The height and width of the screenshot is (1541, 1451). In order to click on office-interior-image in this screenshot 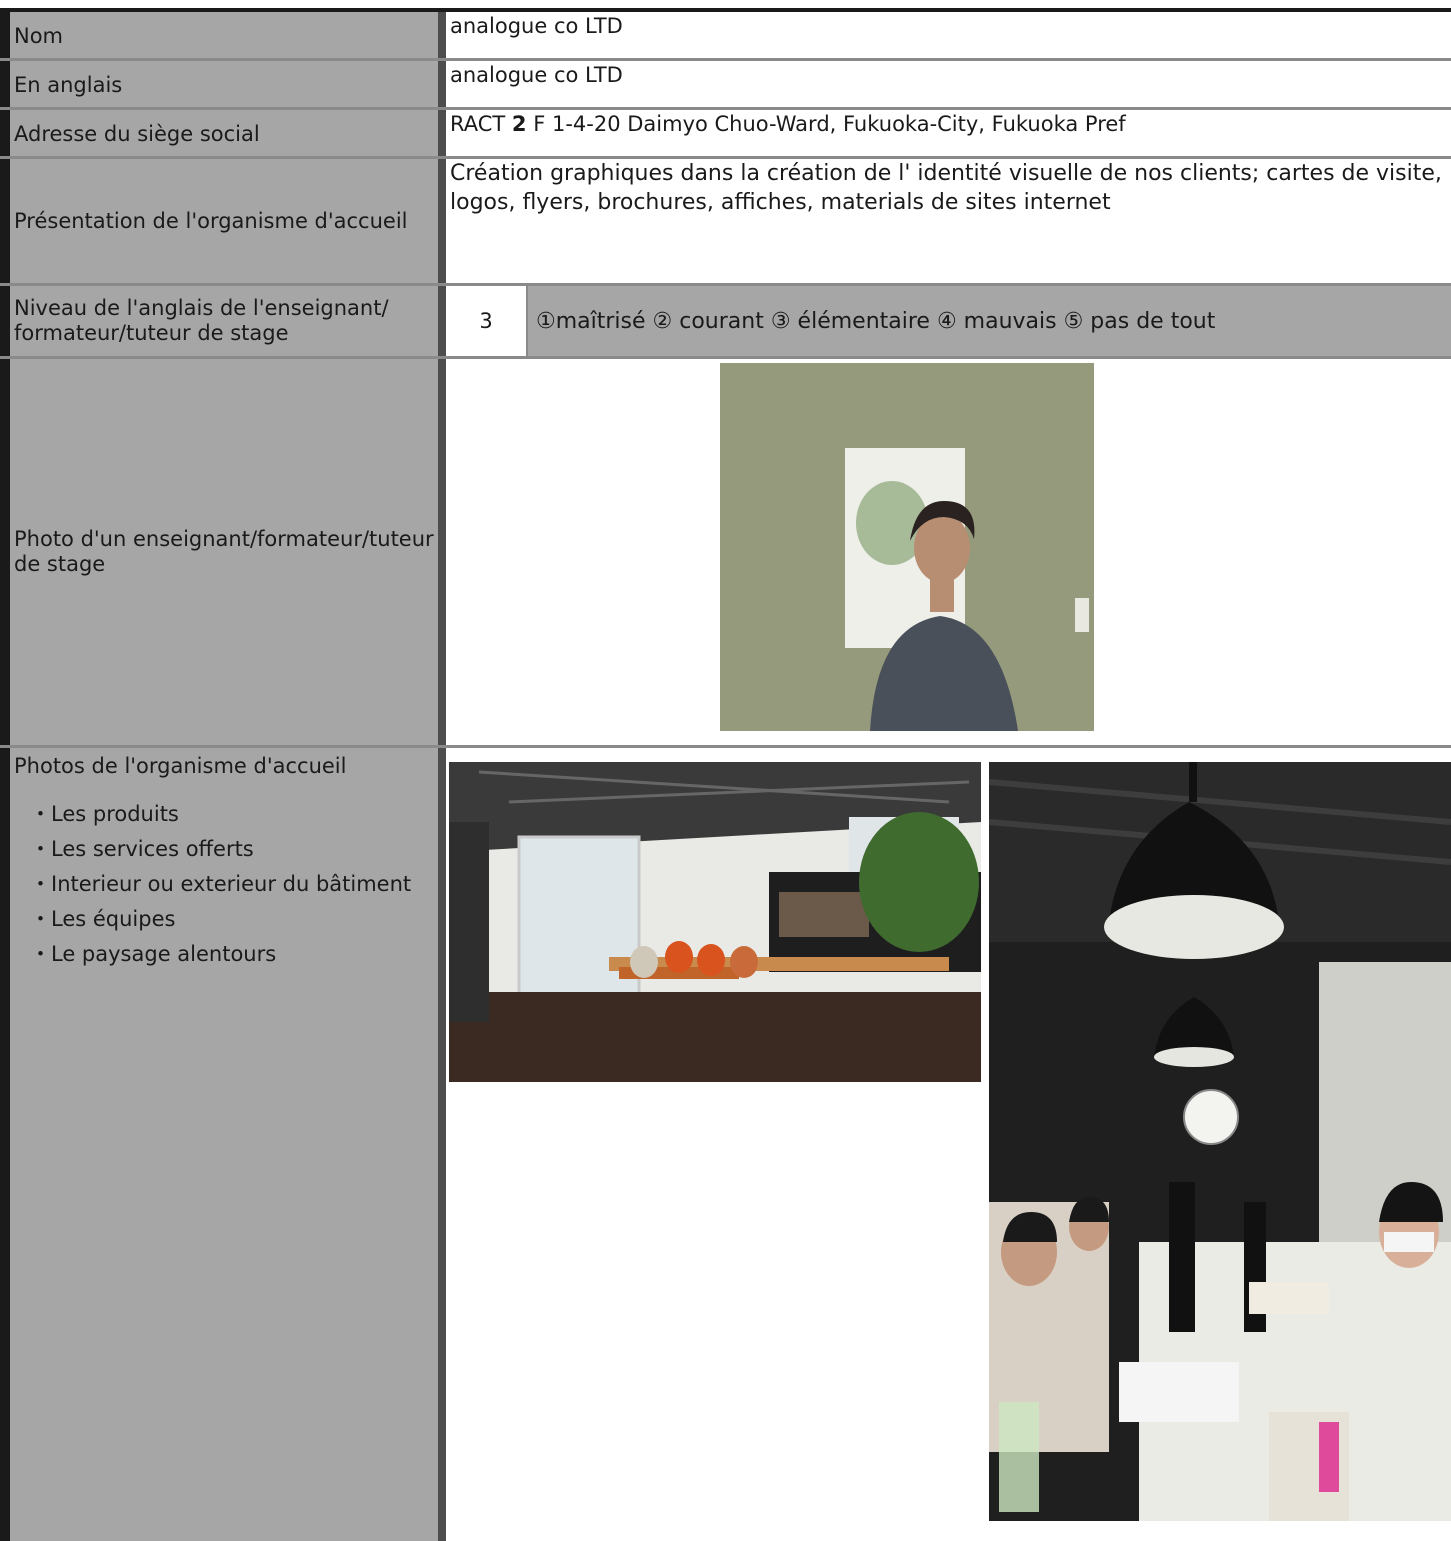, I will do `click(715, 922)`.